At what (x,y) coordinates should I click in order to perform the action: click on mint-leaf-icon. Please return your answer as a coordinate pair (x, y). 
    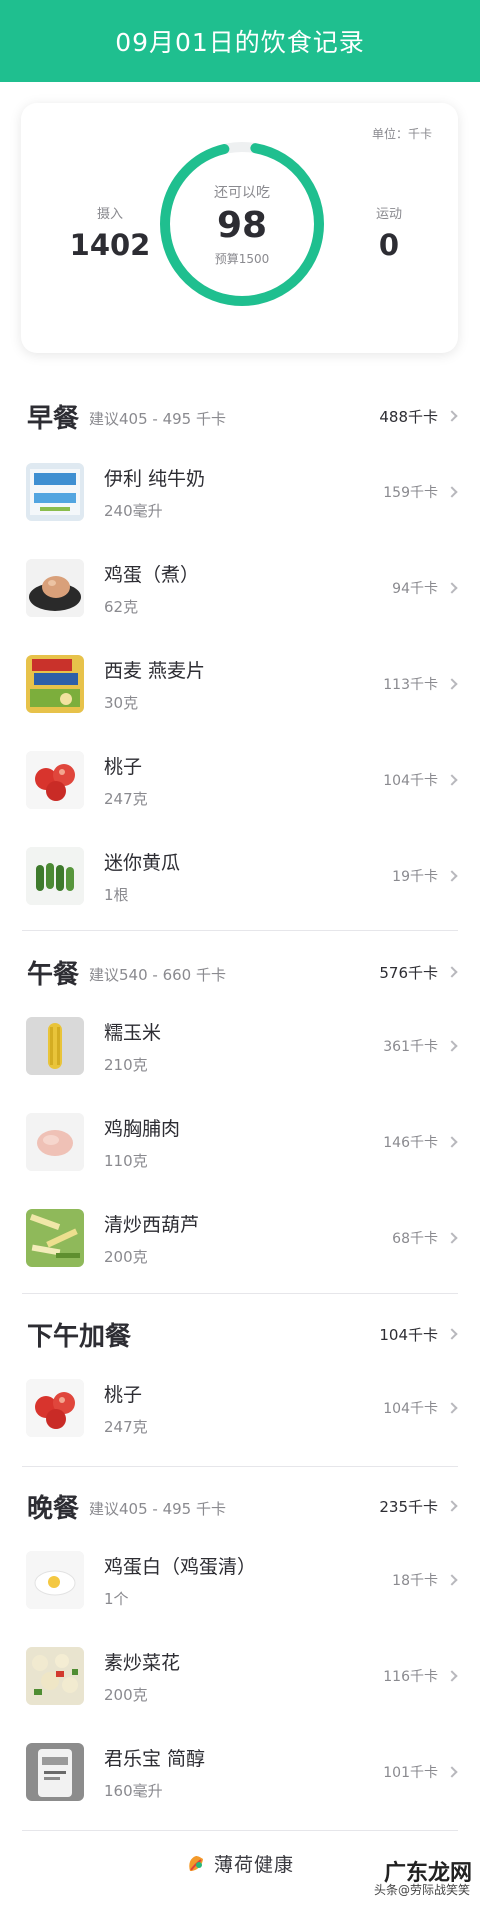
    Looking at the image, I should click on (196, 1863).